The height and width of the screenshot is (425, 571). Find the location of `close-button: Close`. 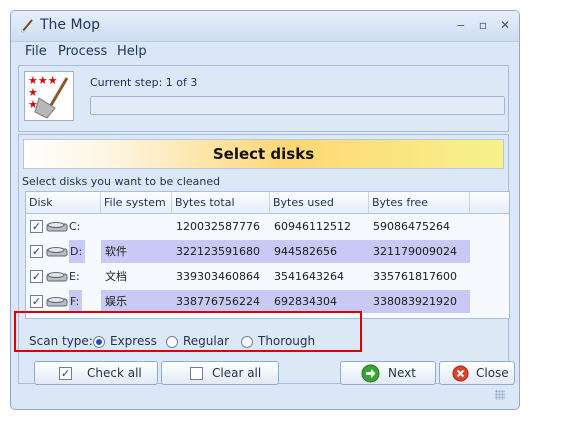

close-button: Close is located at coordinates (477, 373).